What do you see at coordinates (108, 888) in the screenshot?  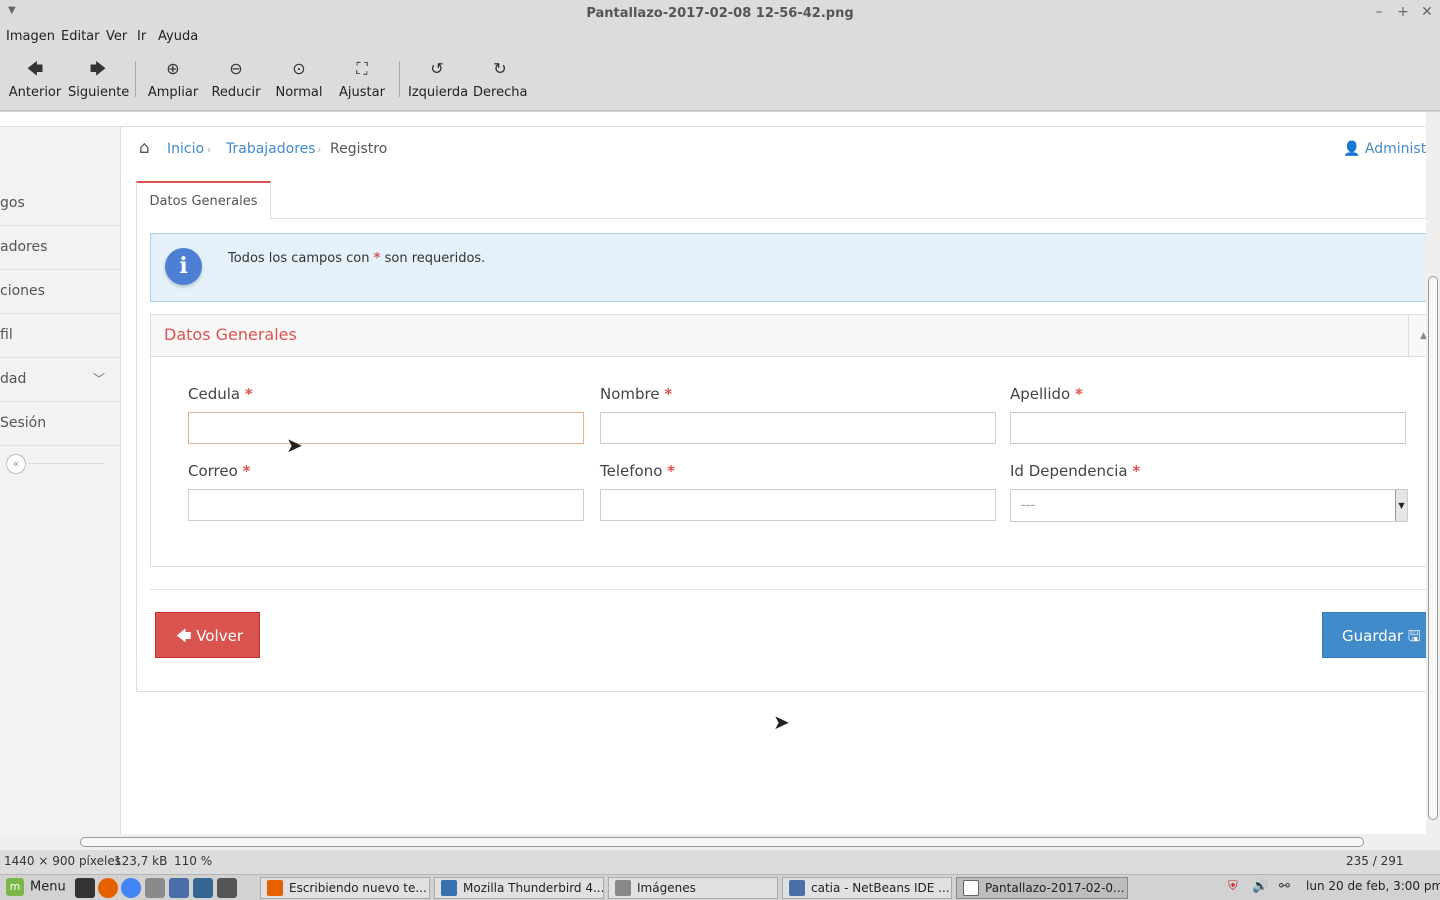 I see `firefox-icon` at bounding box center [108, 888].